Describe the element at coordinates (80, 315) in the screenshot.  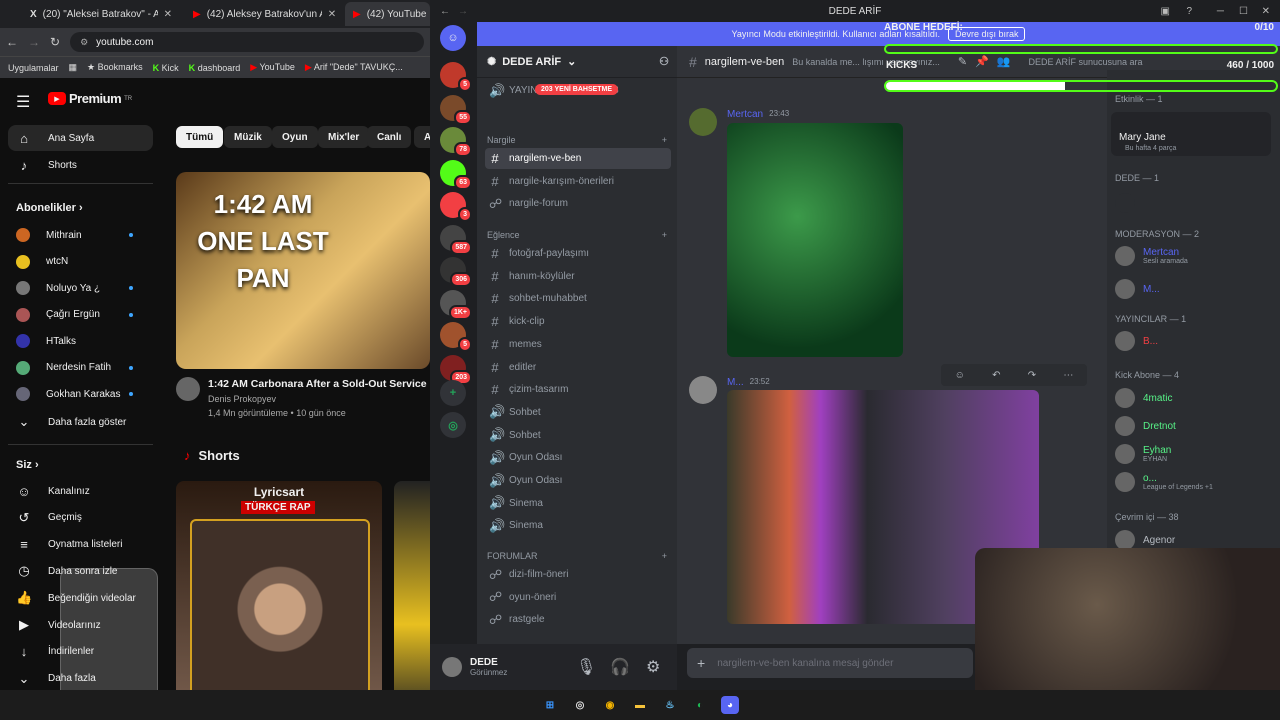
I see `subscription-item: Çağrı Ergün` at that location.